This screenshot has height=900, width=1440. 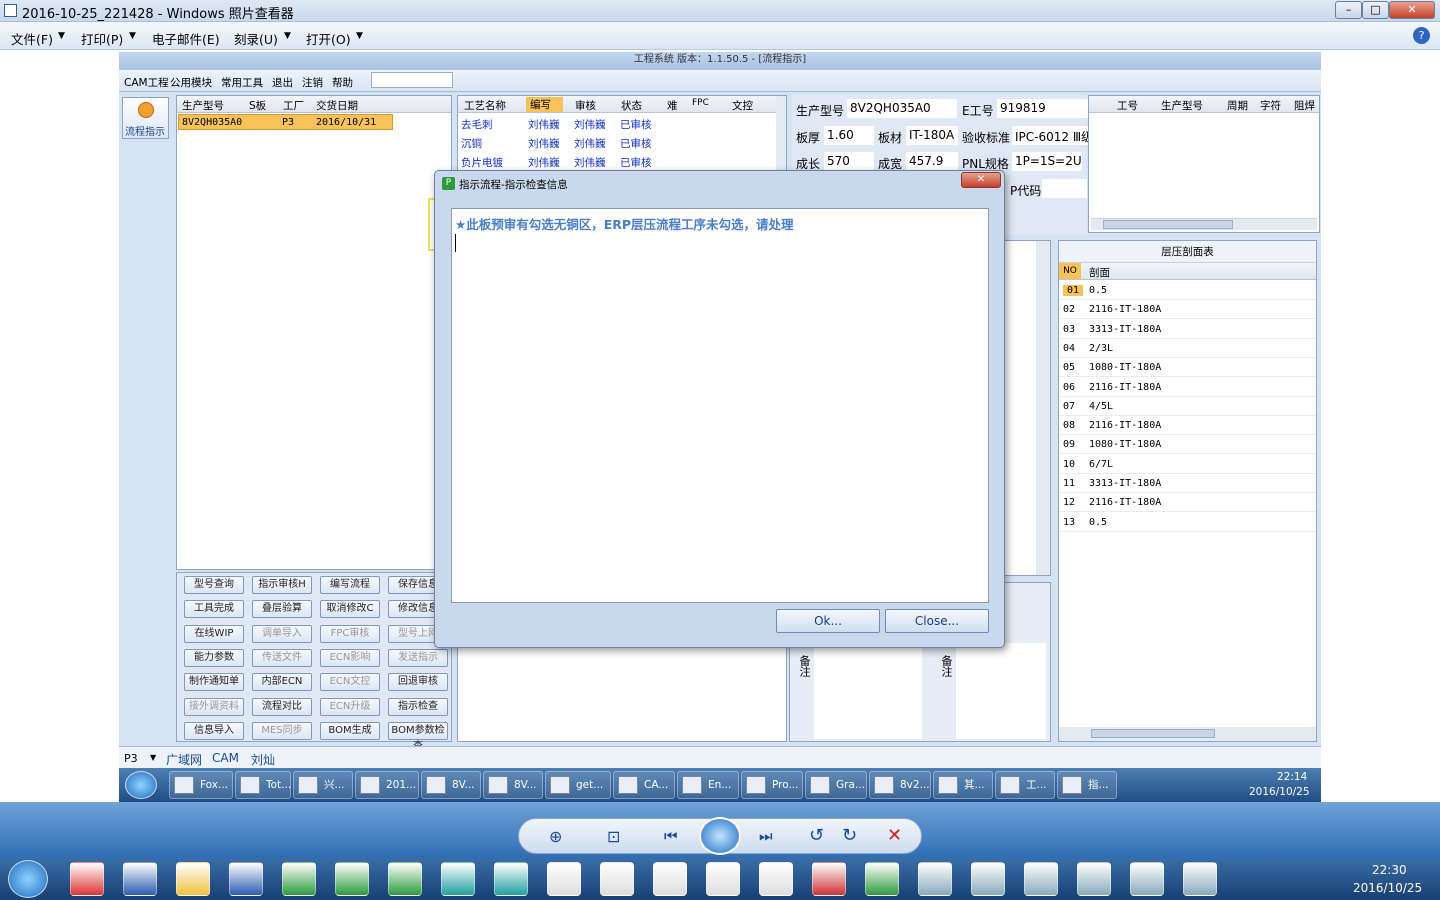 What do you see at coordinates (555, 836) in the screenshot?
I see `zoom-icon: ⊕` at bounding box center [555, 836].